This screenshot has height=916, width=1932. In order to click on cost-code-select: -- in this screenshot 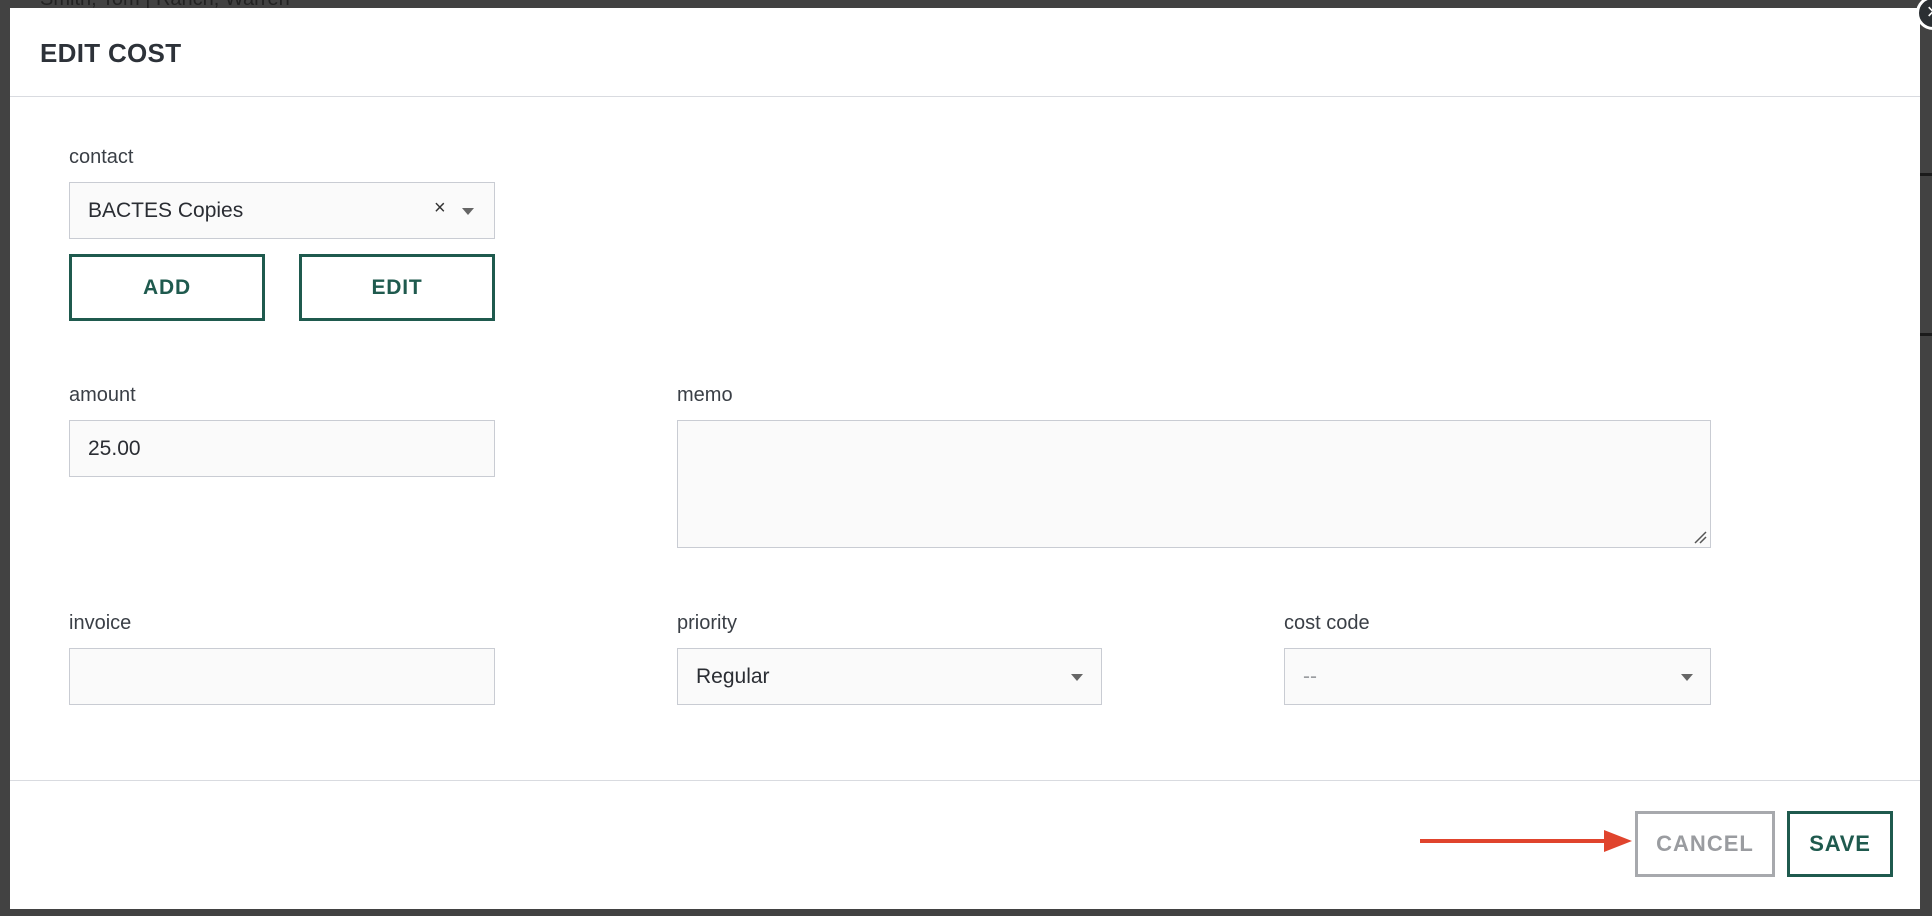, I will do `click(1497, 676)`.